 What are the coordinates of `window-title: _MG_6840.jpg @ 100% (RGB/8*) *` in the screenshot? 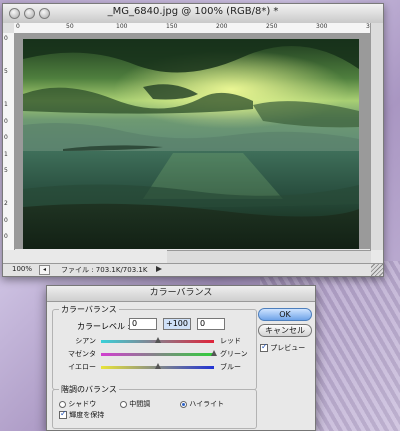 It's located at (193, 11).